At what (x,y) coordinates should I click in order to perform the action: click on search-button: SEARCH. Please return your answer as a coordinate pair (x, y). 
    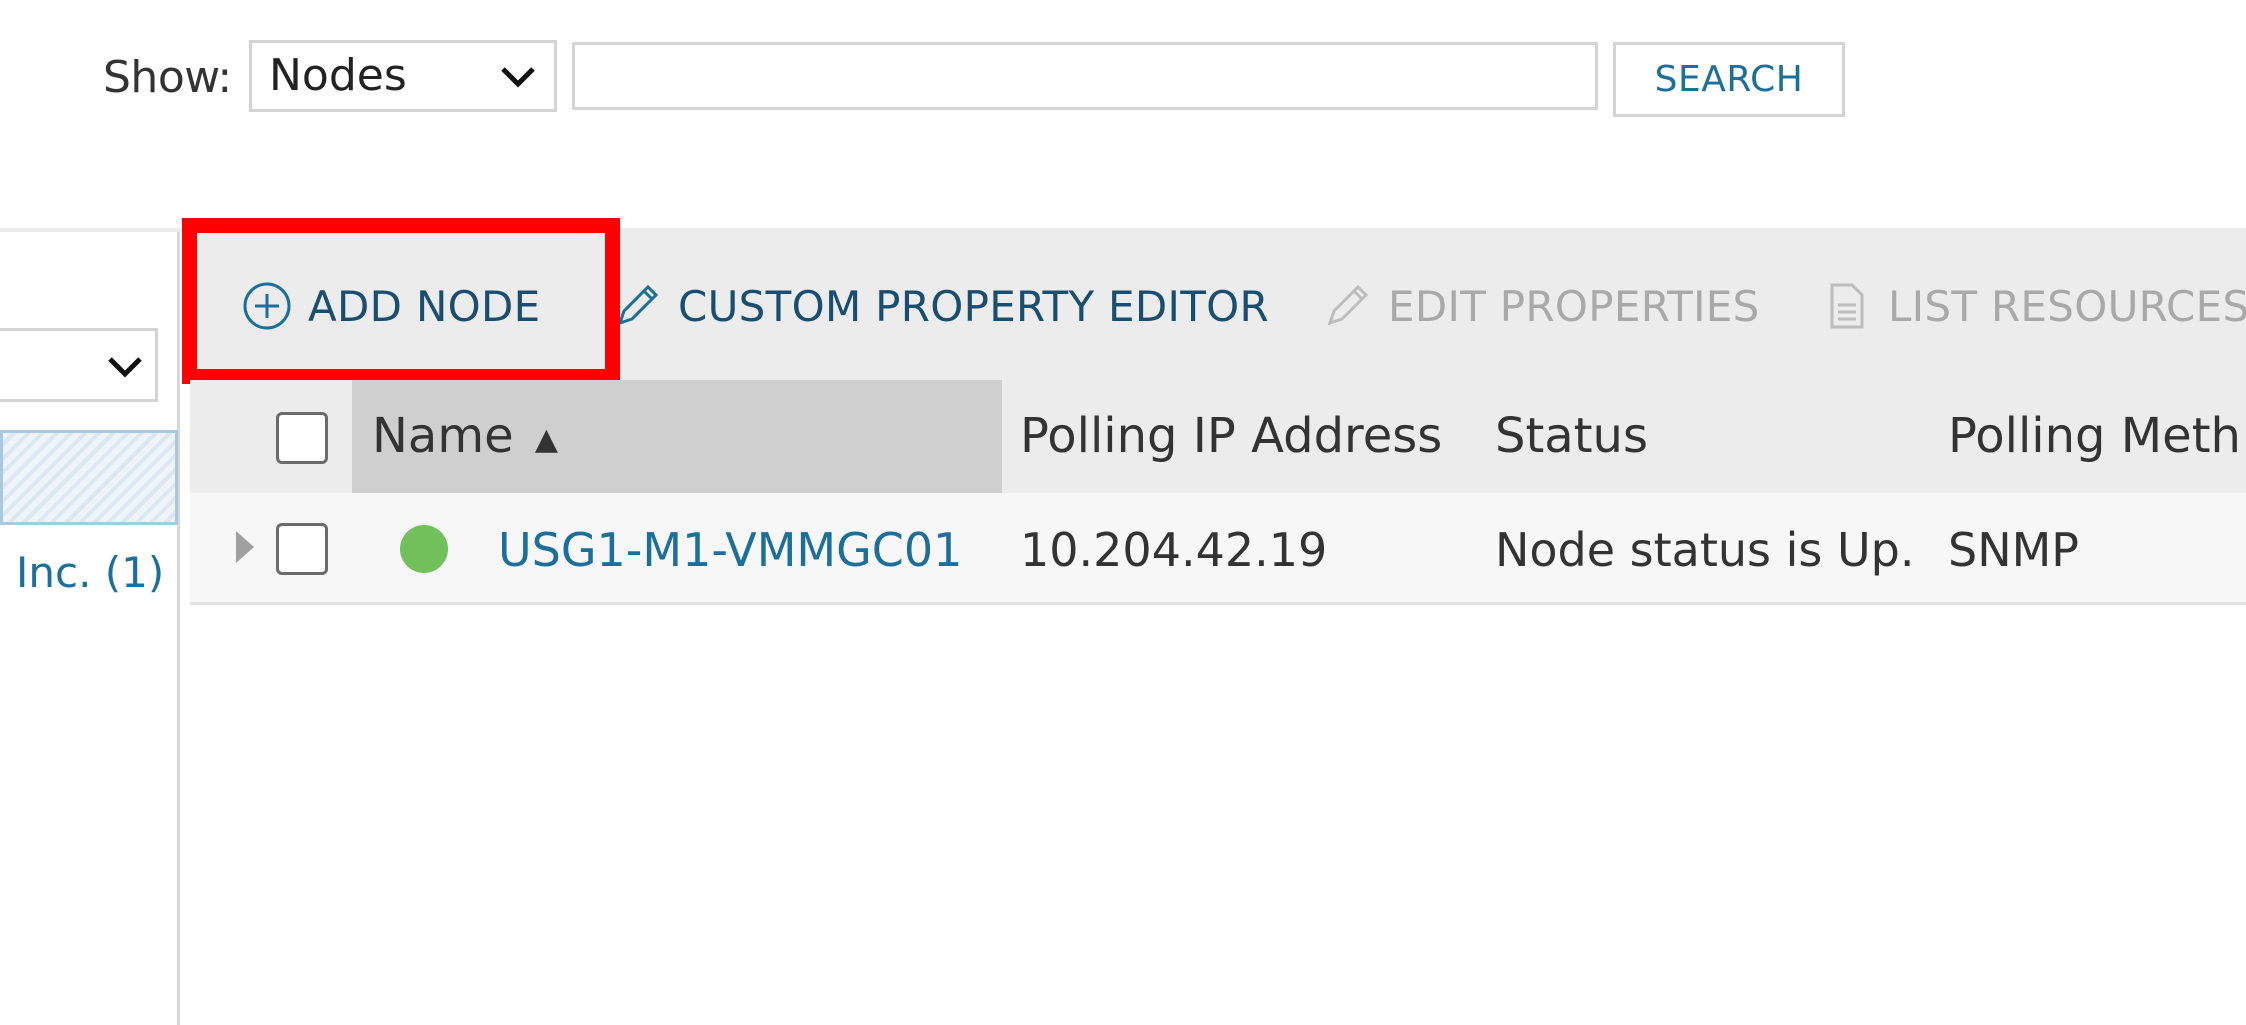
    Looking at the image, I should click on (1729, 79).